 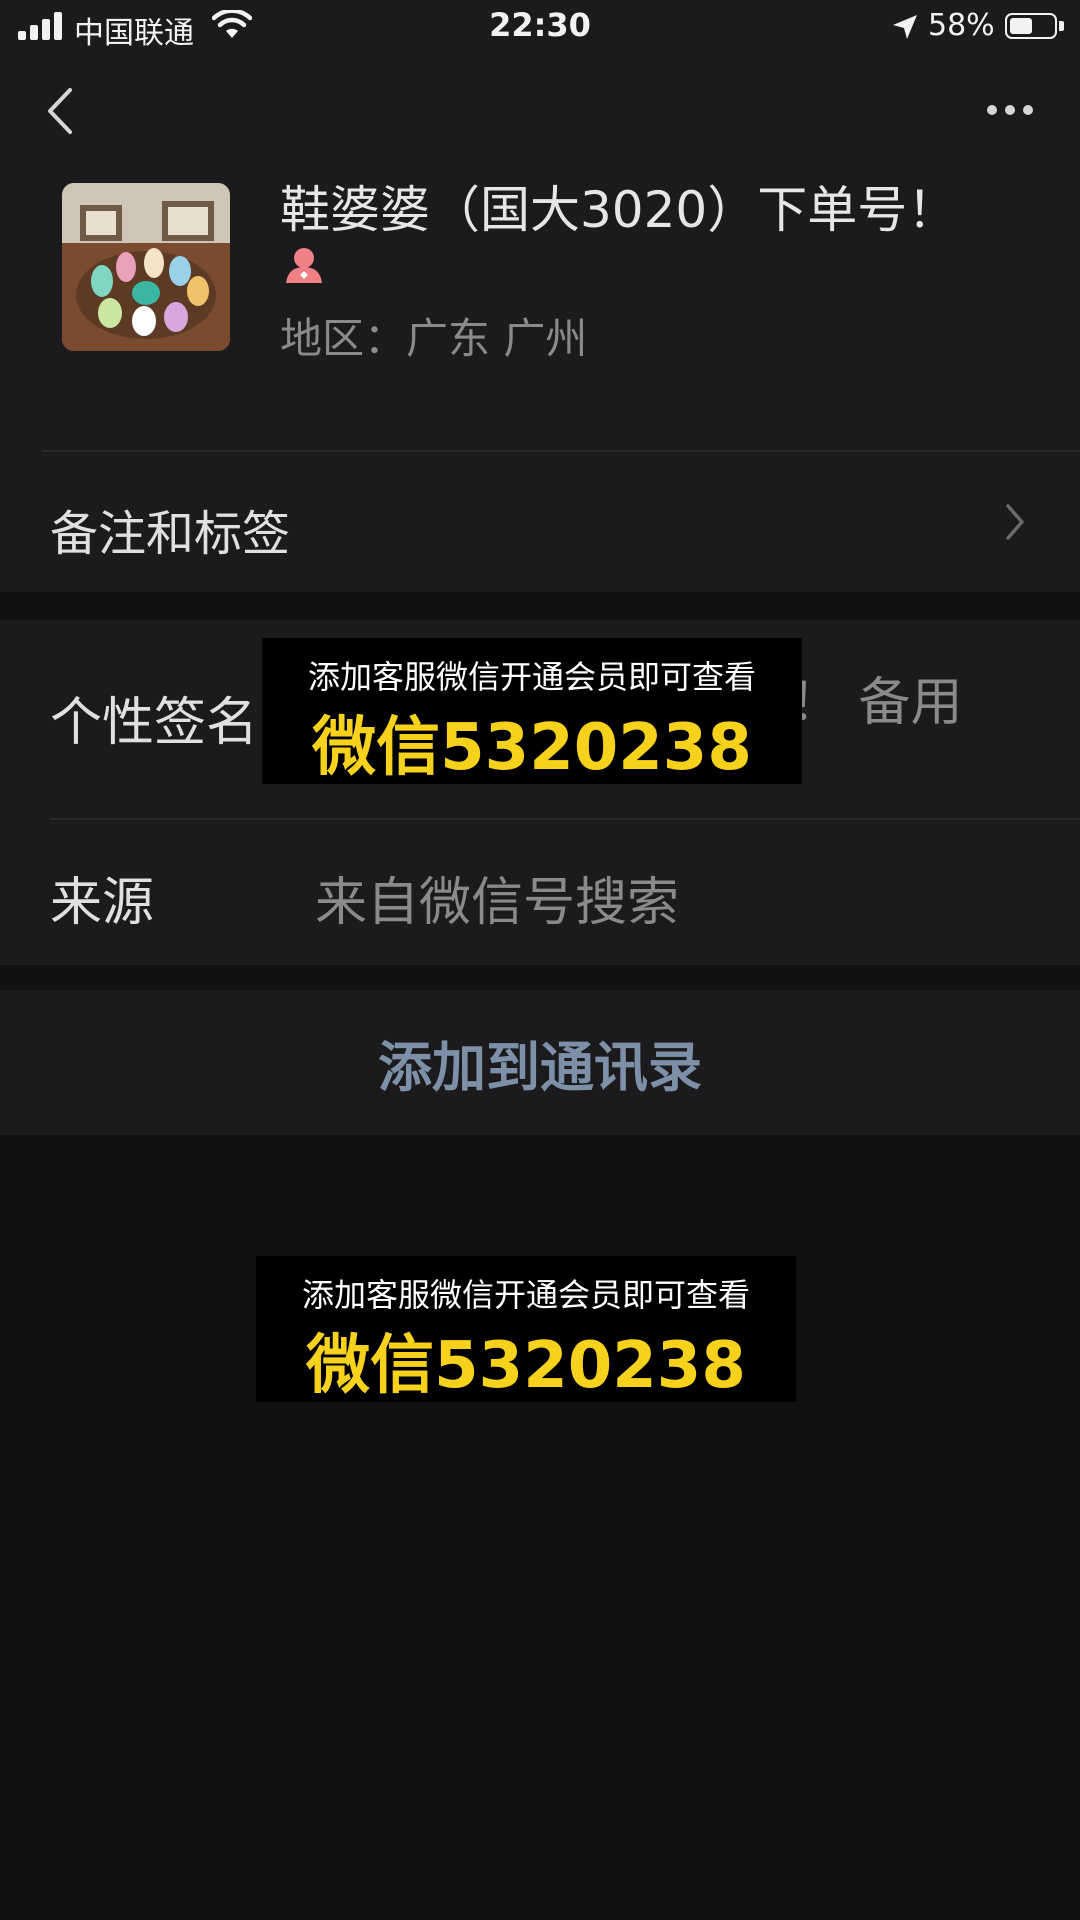 What do you see at coordinates (60, 111) in the screenshot?
I see `back-button` at bounding box center [60, 111].